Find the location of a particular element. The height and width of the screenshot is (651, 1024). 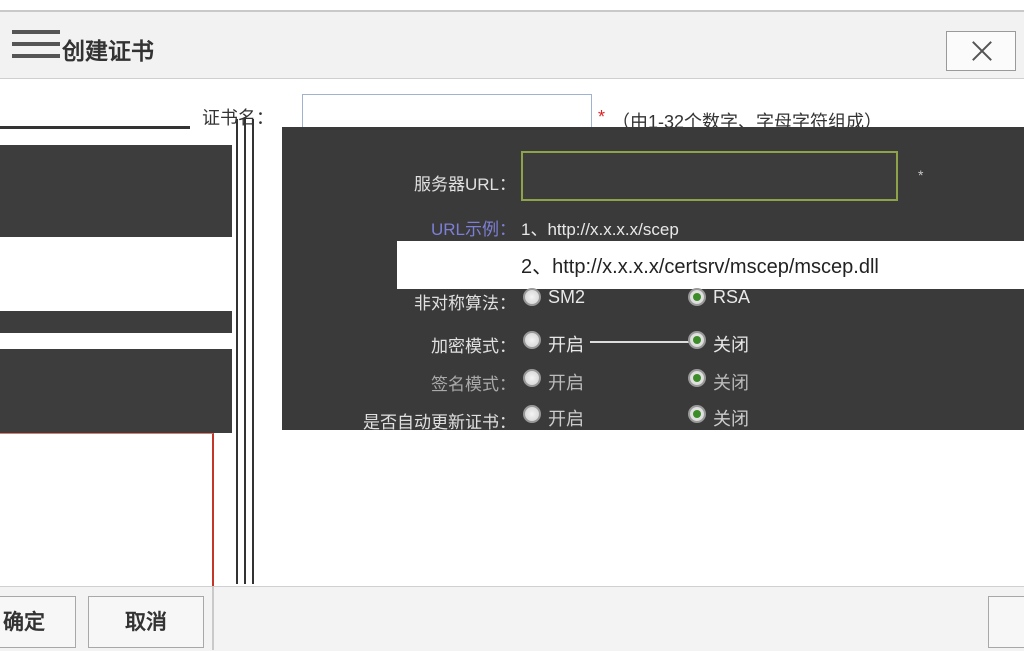

cancel-button: 取消 is located at coordinates (146, 622).